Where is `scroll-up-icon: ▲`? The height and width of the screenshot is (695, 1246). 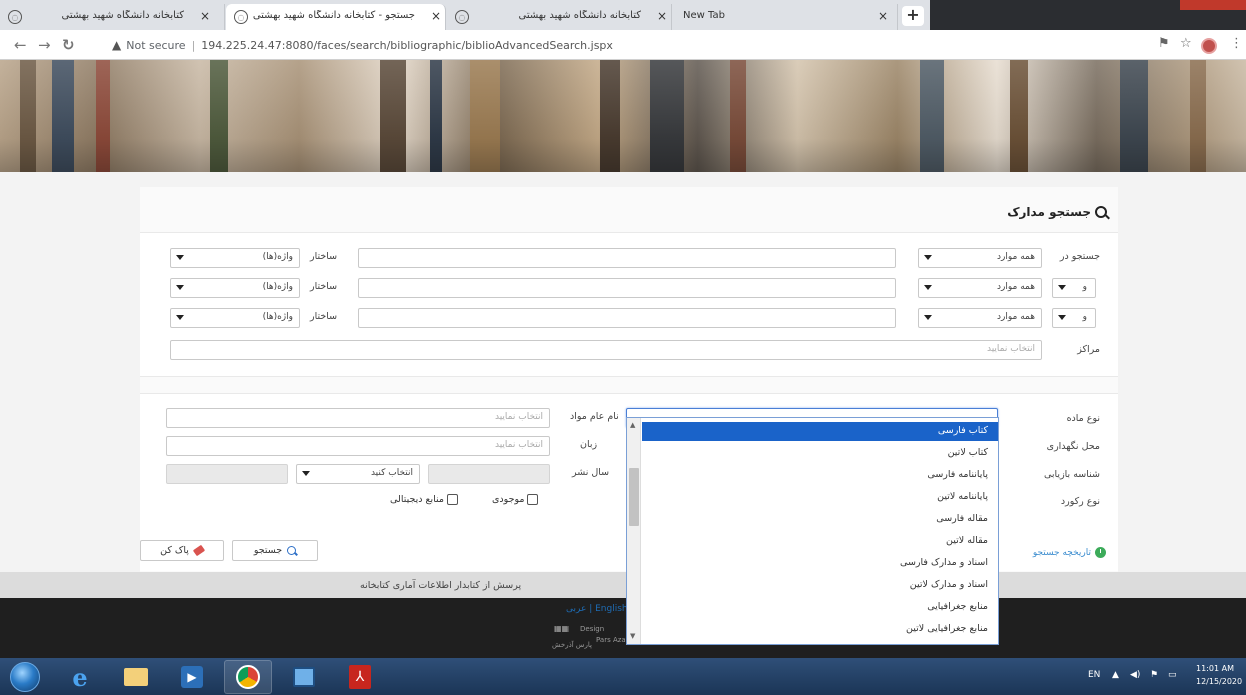
scroll-up-icon: ▲ is located at coordinates (632, 425).